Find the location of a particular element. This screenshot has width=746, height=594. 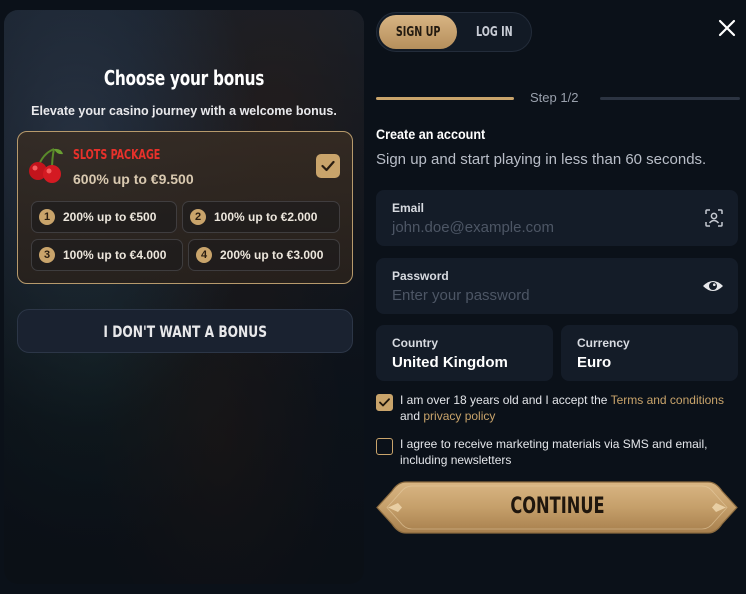

step-progress-active is located at coordinates (445, 98).